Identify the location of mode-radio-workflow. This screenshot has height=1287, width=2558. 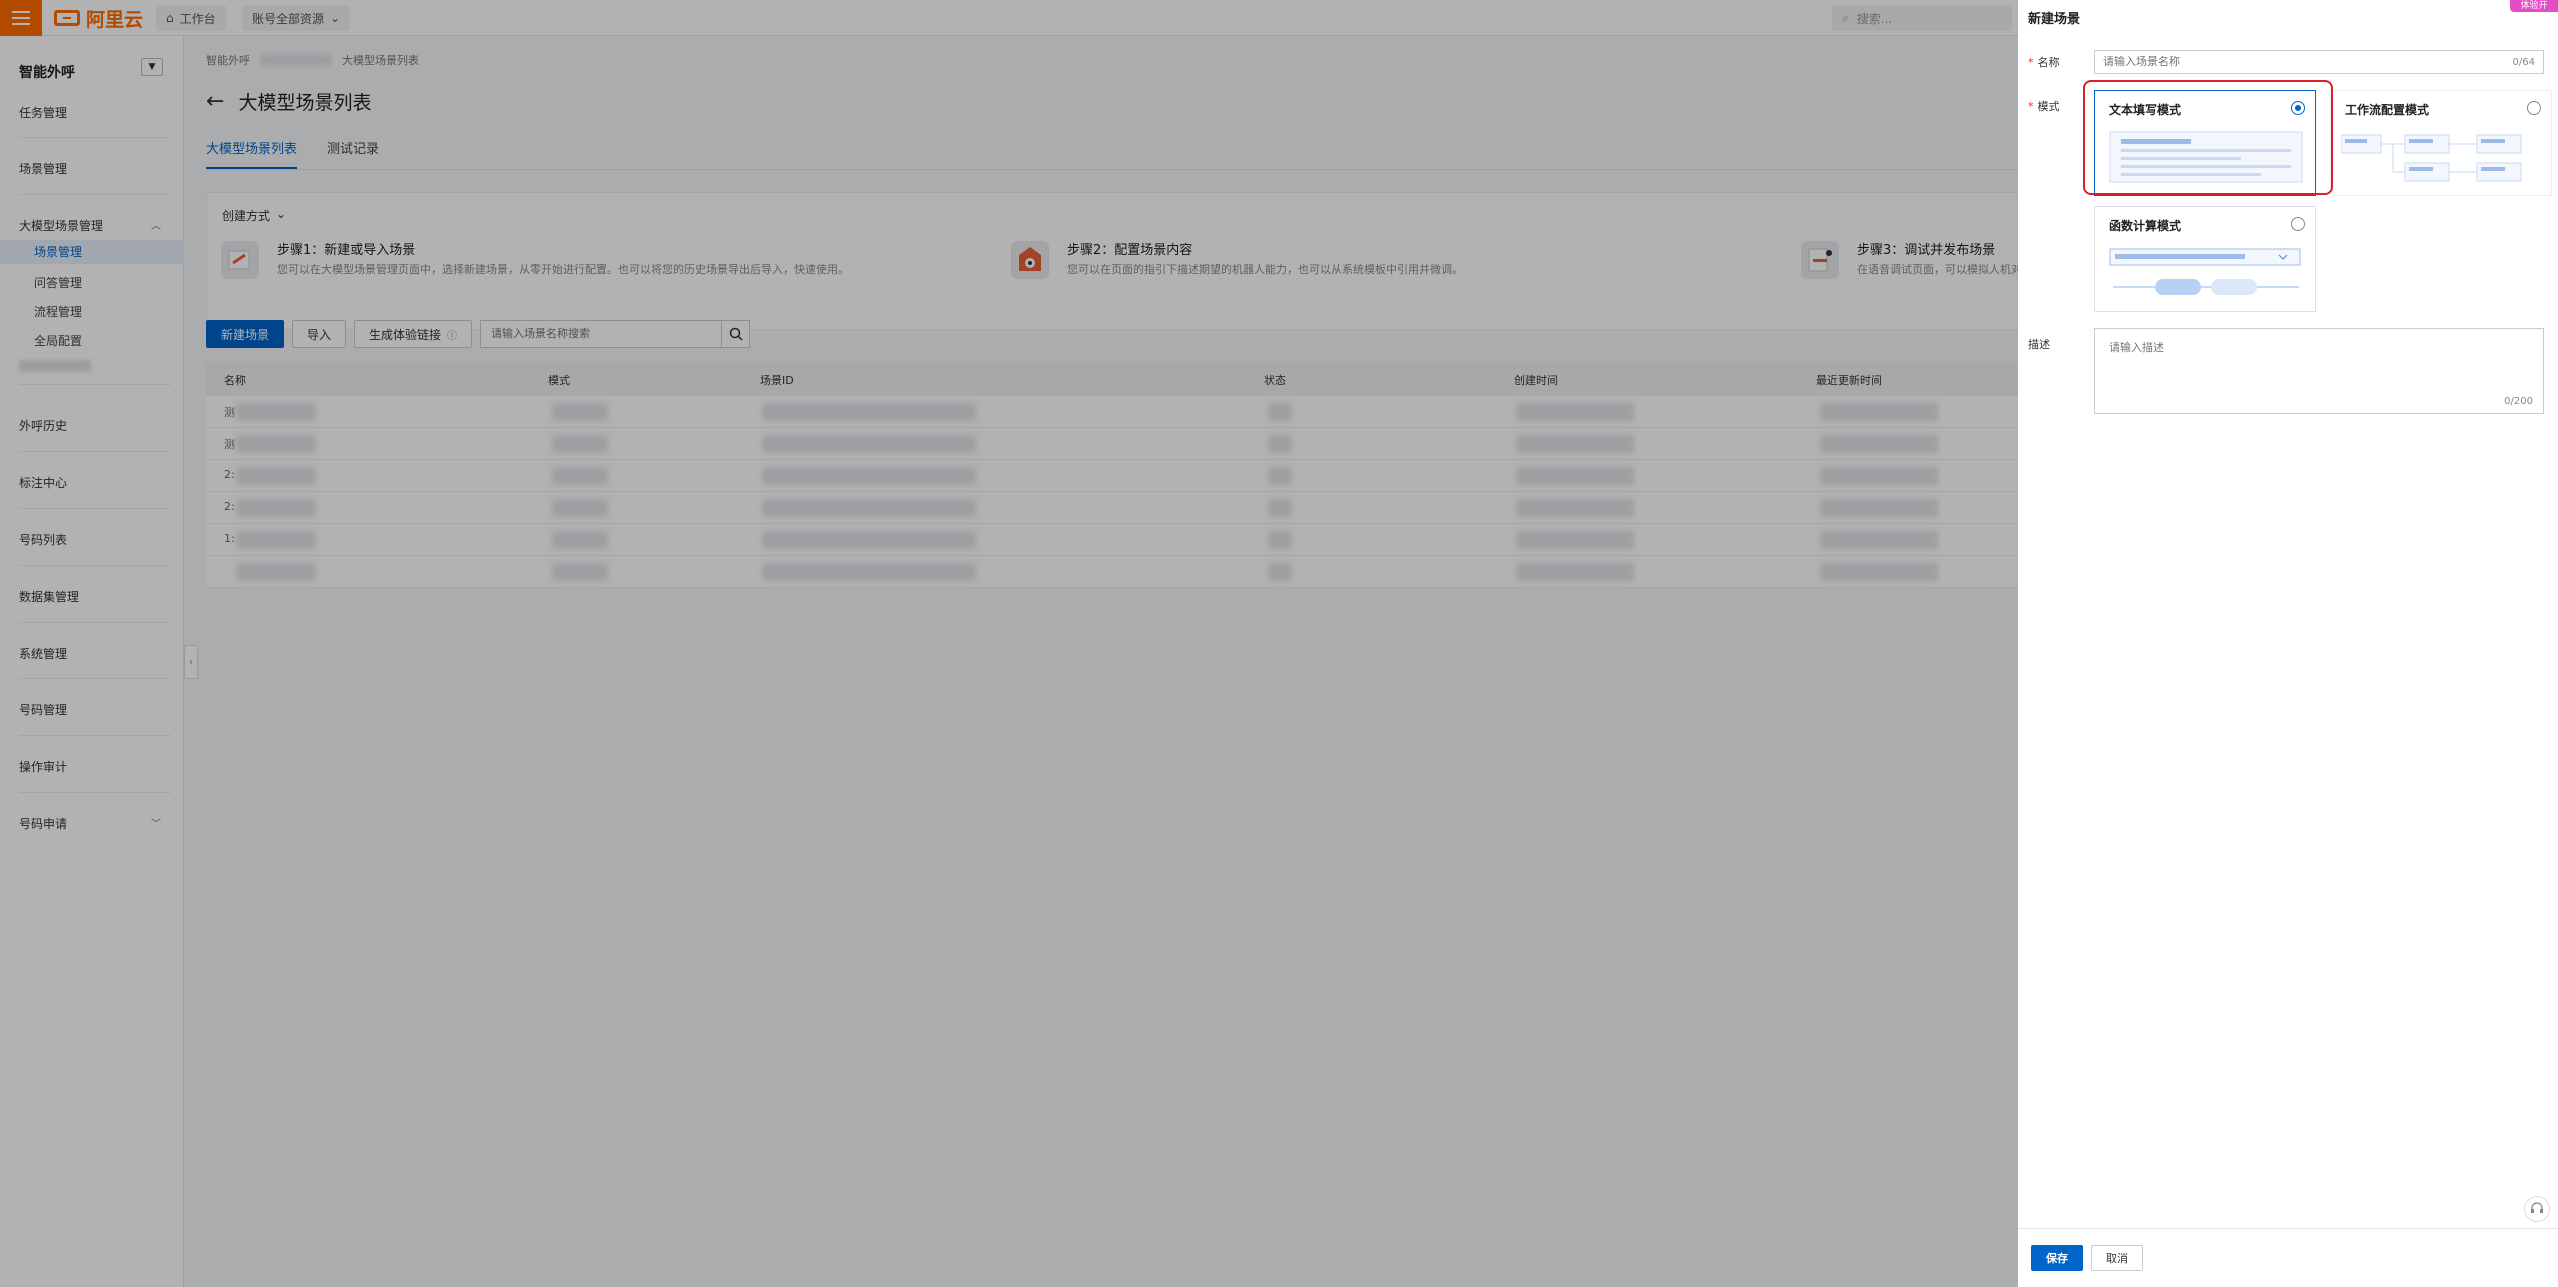
(2534, 108).